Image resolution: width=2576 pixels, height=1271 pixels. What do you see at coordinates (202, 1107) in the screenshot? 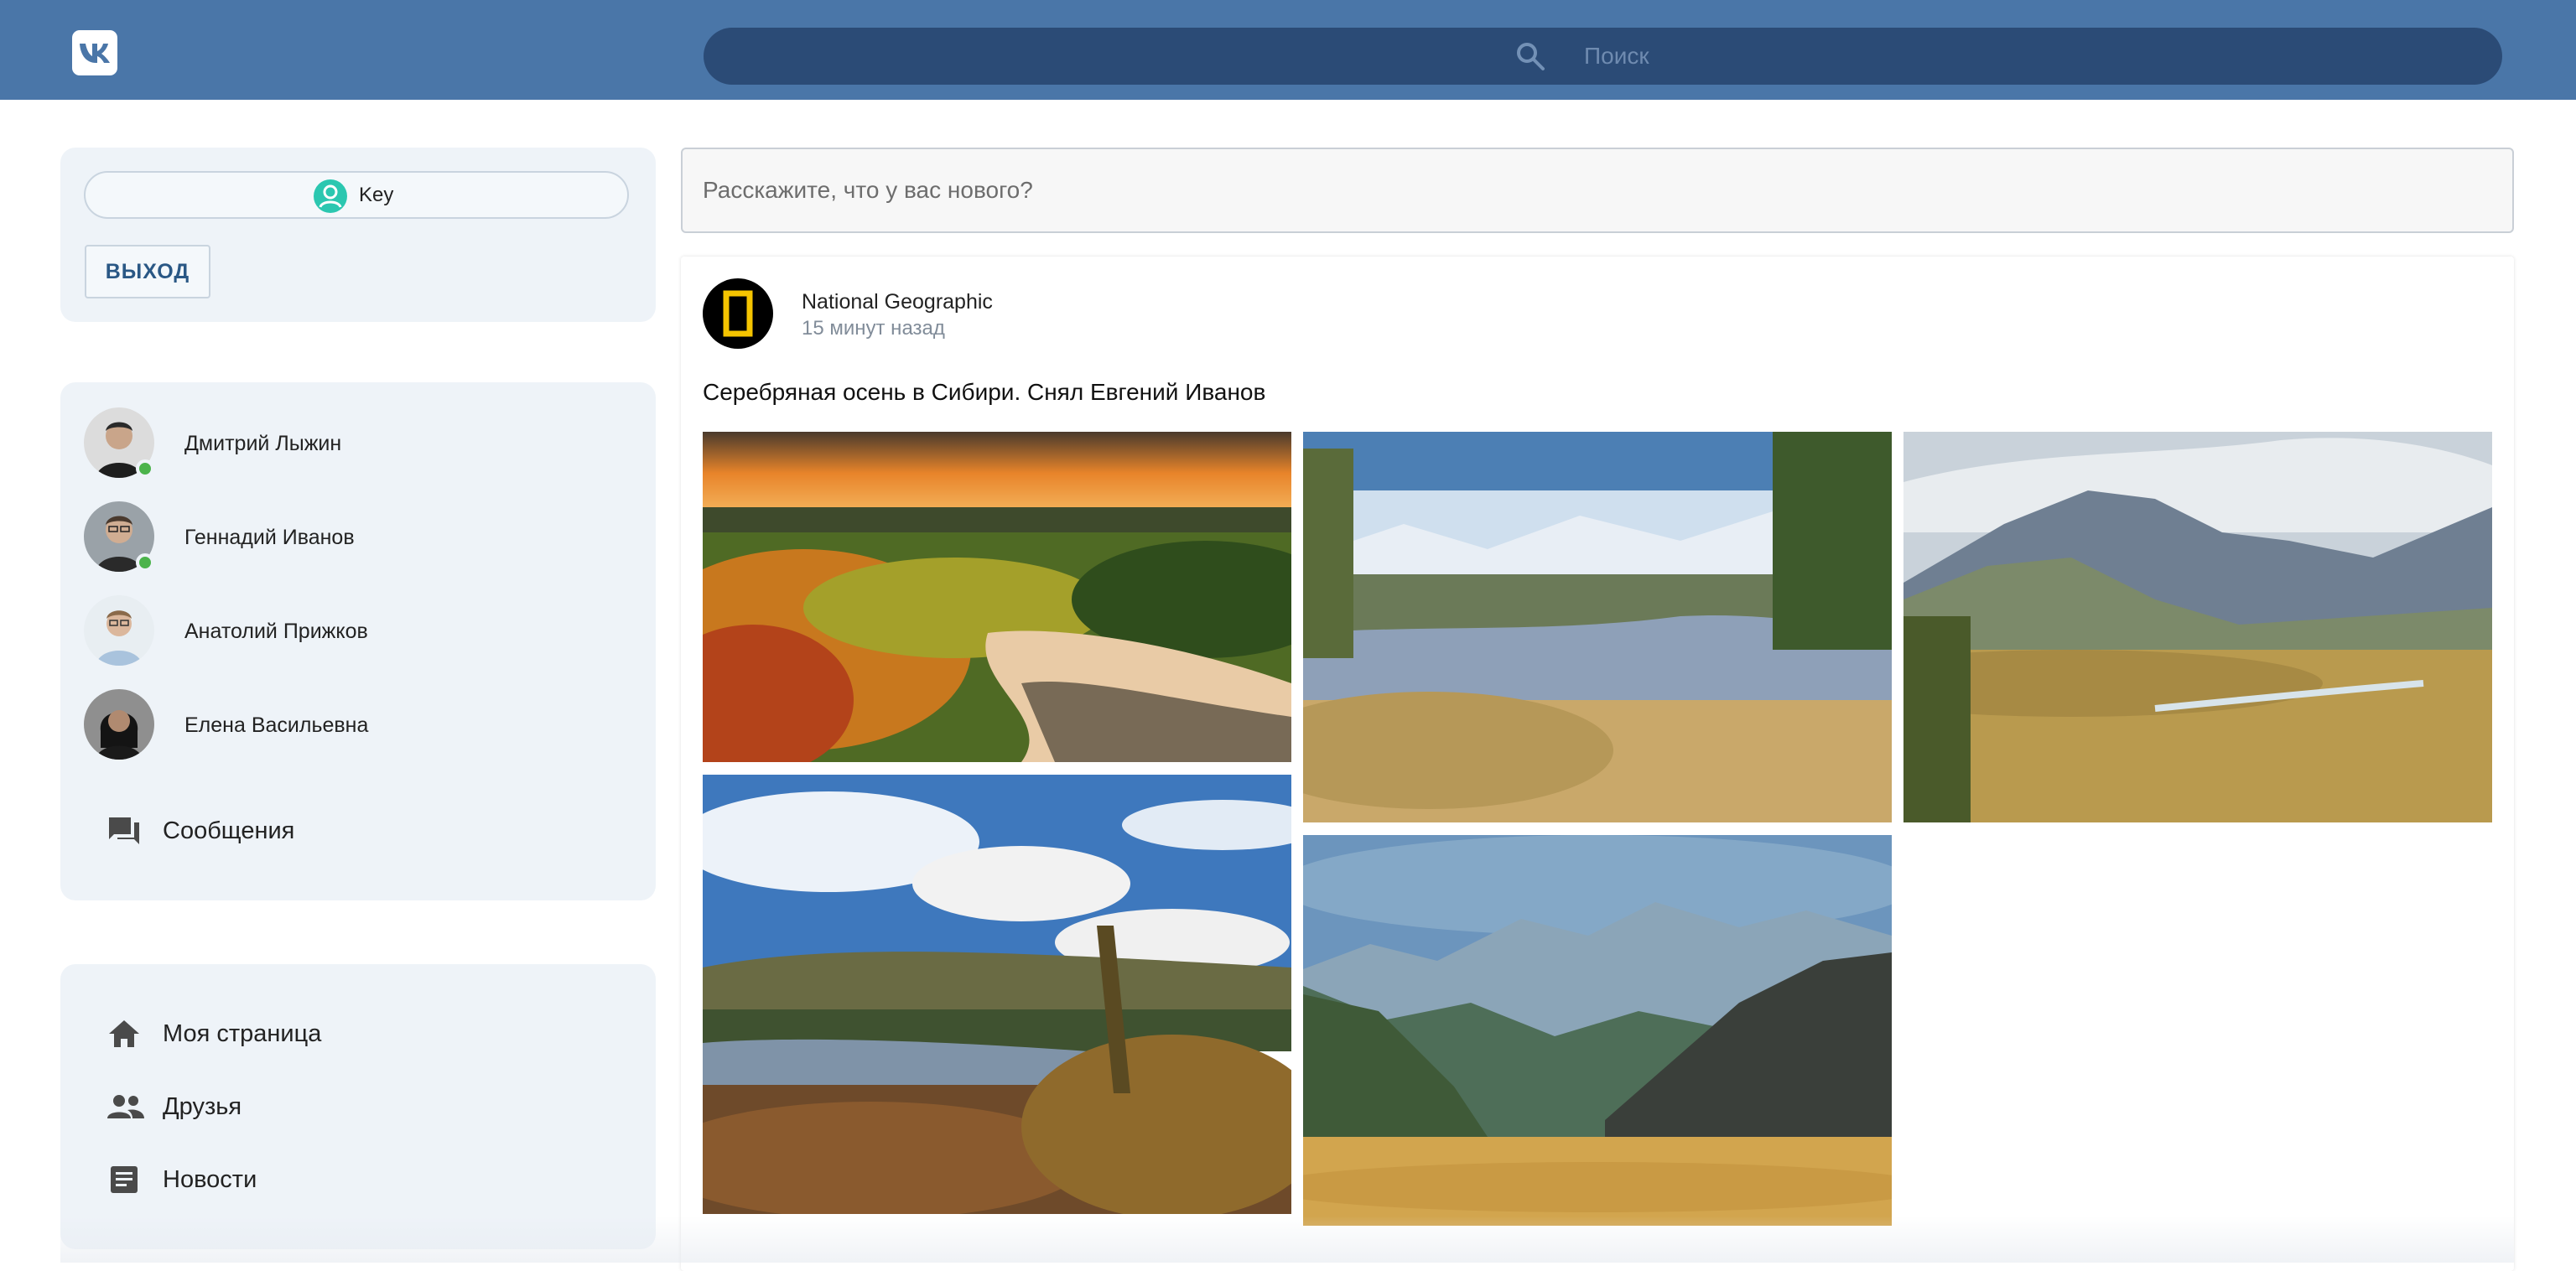
I see `nav-label: Друзья` at bounding box center [202, 1107].